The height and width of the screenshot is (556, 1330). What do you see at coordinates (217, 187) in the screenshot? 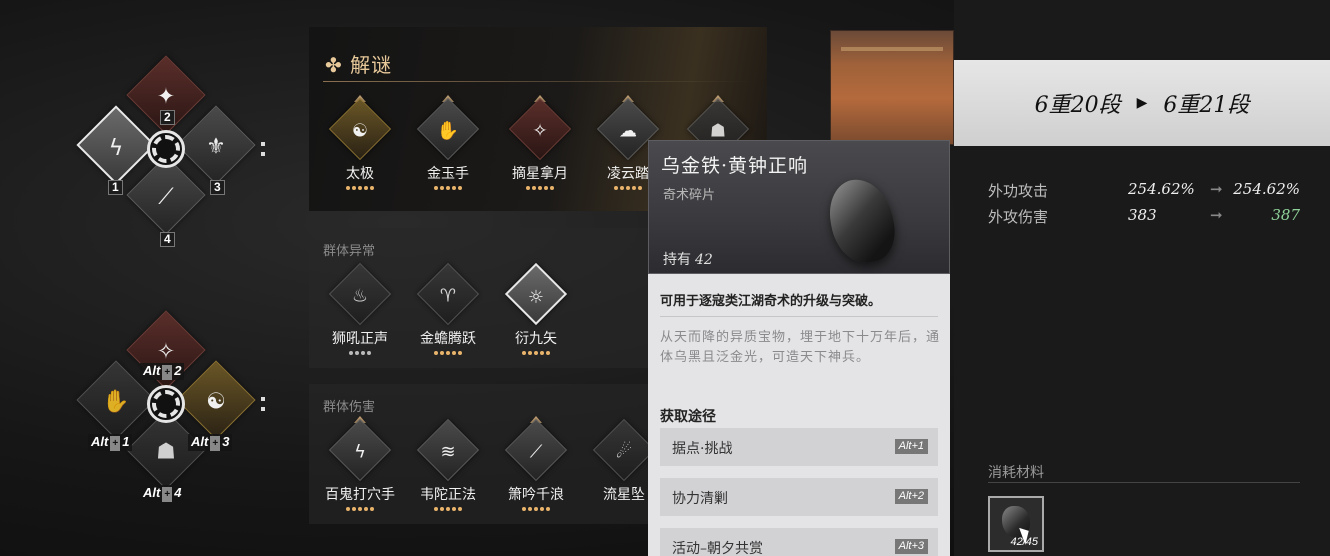
I see `slot-key-3: 3` at bounding box center [217, 187].